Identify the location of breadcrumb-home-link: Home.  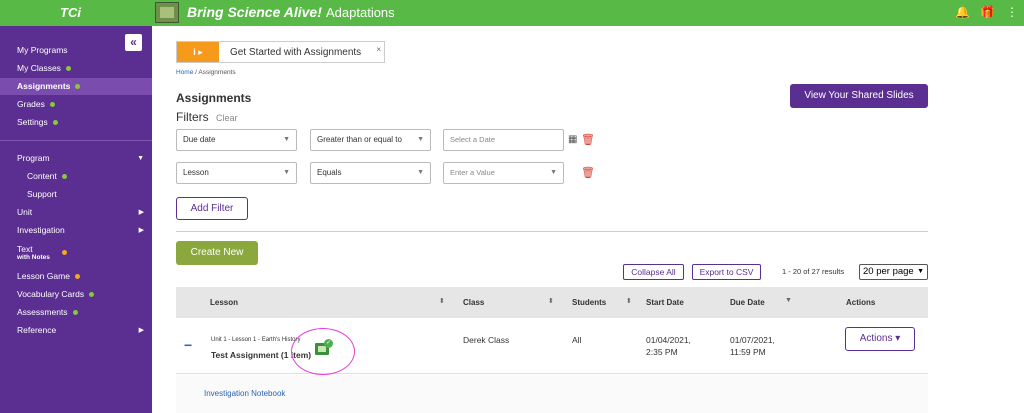
(184, 72).